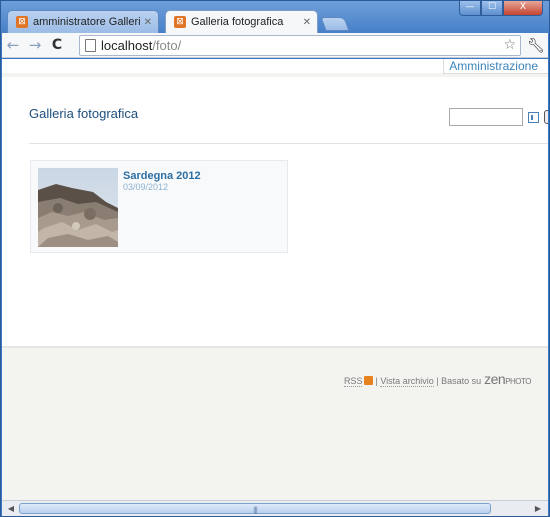 This screenshot has height=517, width=550. Describe the element at coordinates (461, 381) in the screenshot. I see `powered-by-label: Basato su` at that location.